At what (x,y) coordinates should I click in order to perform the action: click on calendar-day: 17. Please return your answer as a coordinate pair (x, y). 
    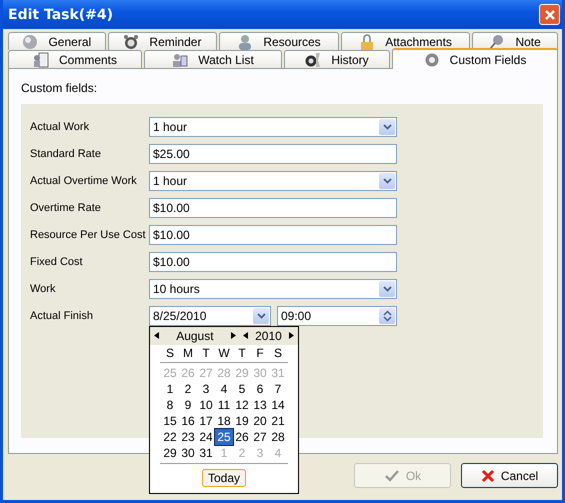
    Looking at the image, I should click on (206, 420).